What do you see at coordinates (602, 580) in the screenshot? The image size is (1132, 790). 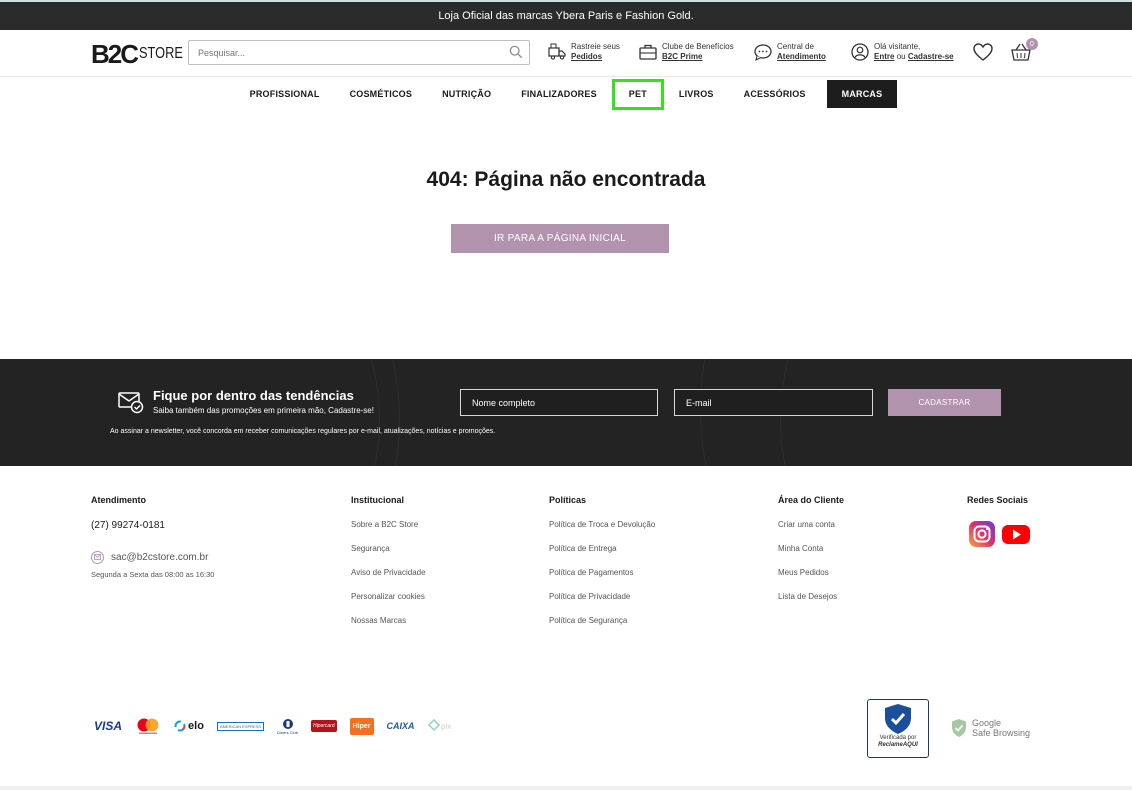 I see `footer-link-payments: Política de Pagamentos` at bounding box center [602, 580].